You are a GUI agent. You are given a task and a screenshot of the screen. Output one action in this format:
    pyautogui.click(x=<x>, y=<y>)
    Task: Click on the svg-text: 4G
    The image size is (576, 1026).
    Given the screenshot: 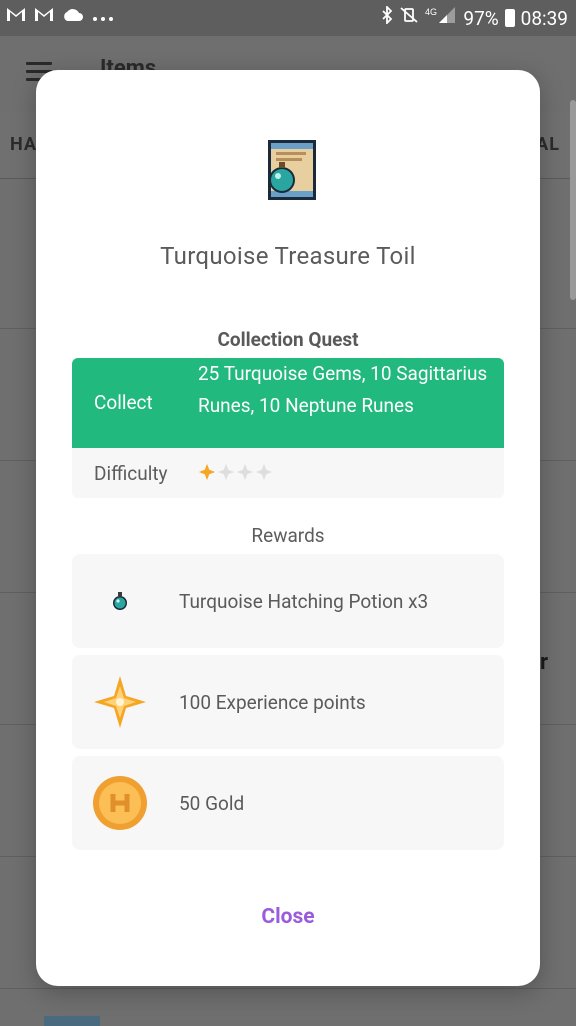 What is the action you would take?
    pyautogui.click(x=431, y=12)
    